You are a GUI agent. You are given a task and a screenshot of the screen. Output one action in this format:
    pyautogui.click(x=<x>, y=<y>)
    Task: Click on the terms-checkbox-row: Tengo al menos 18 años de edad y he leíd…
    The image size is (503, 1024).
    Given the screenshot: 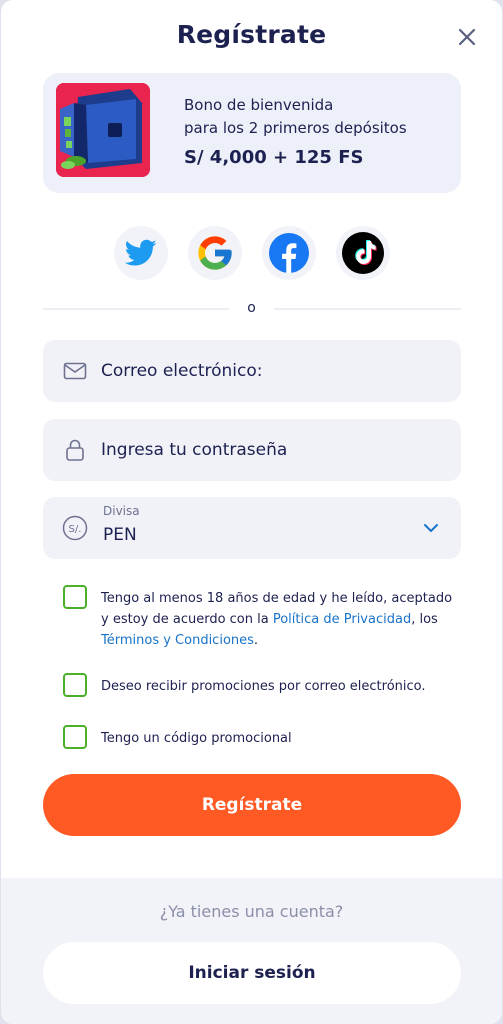 What is the action you would take?
    pyautogui.click(x=263, y=617)
    